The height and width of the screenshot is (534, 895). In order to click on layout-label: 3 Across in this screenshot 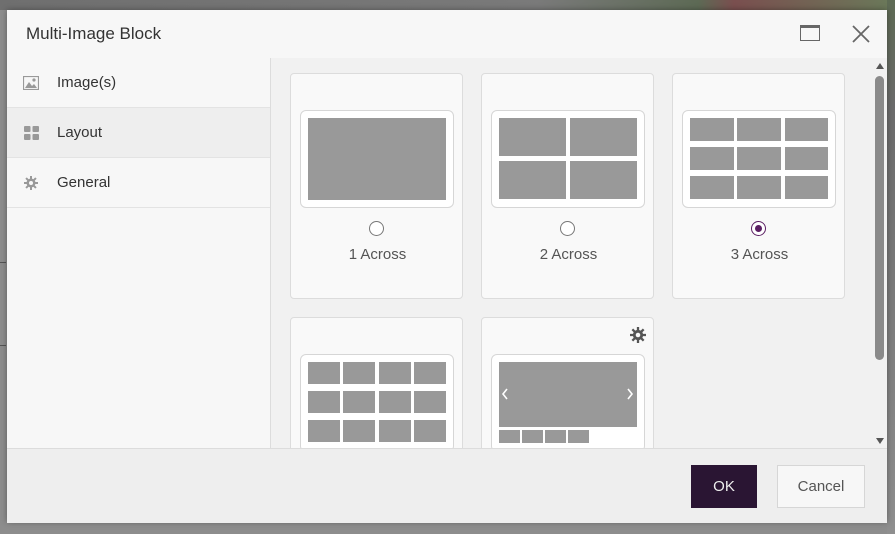, I will do `click(759, 254)`.